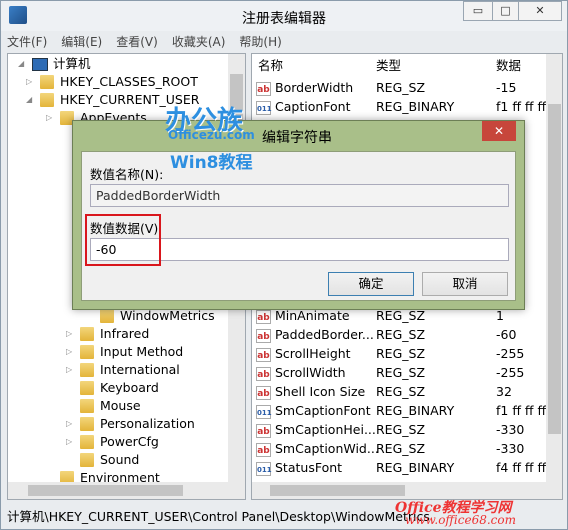  I want to click on list-row: ab BorderWidth REG_SZ -15, so click(401, 87).